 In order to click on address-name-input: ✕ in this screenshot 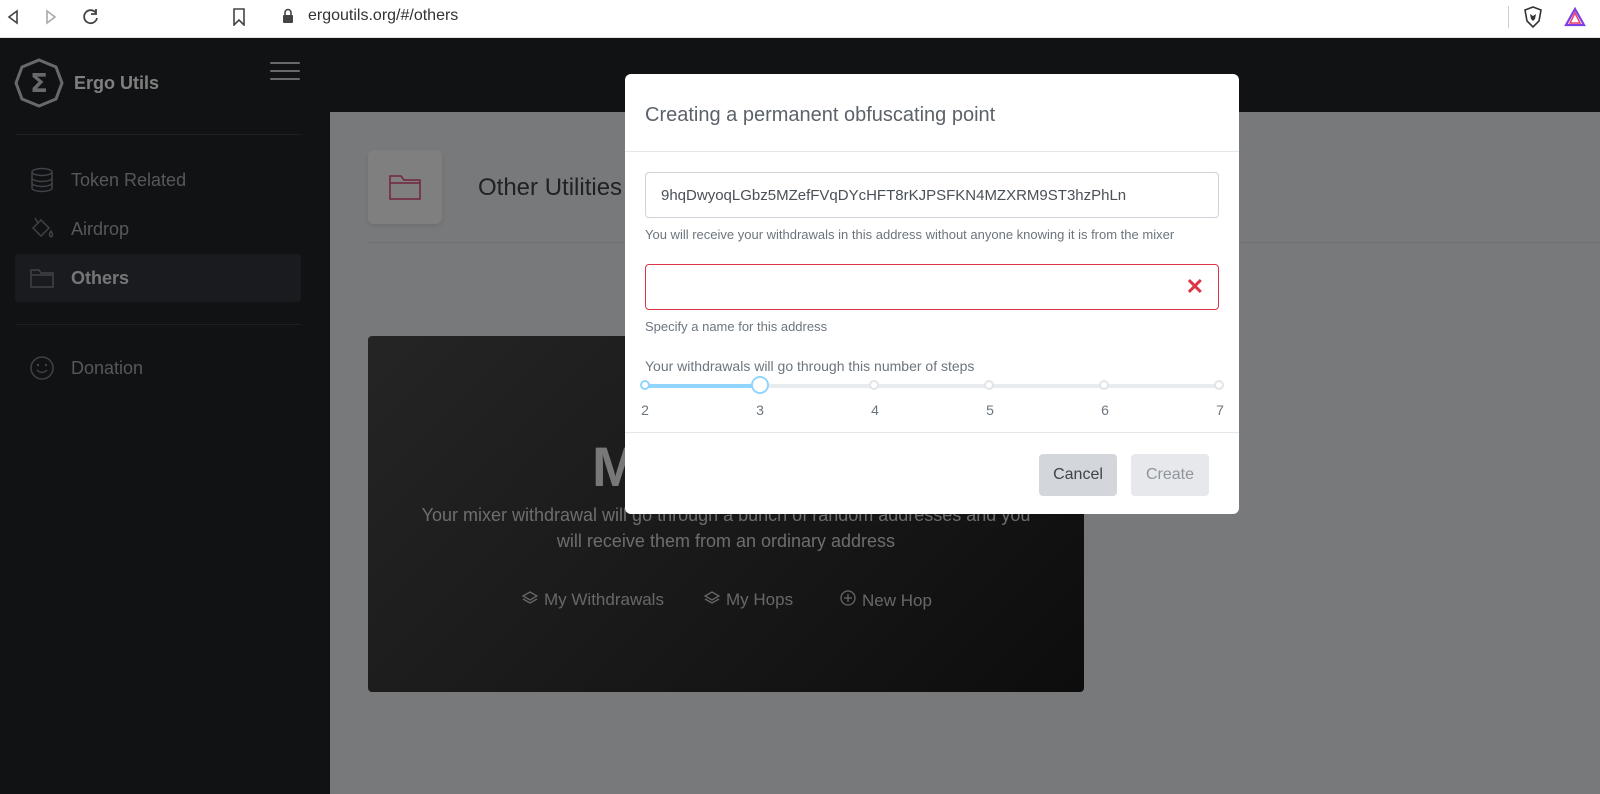, I will do `click(932, 287)`.